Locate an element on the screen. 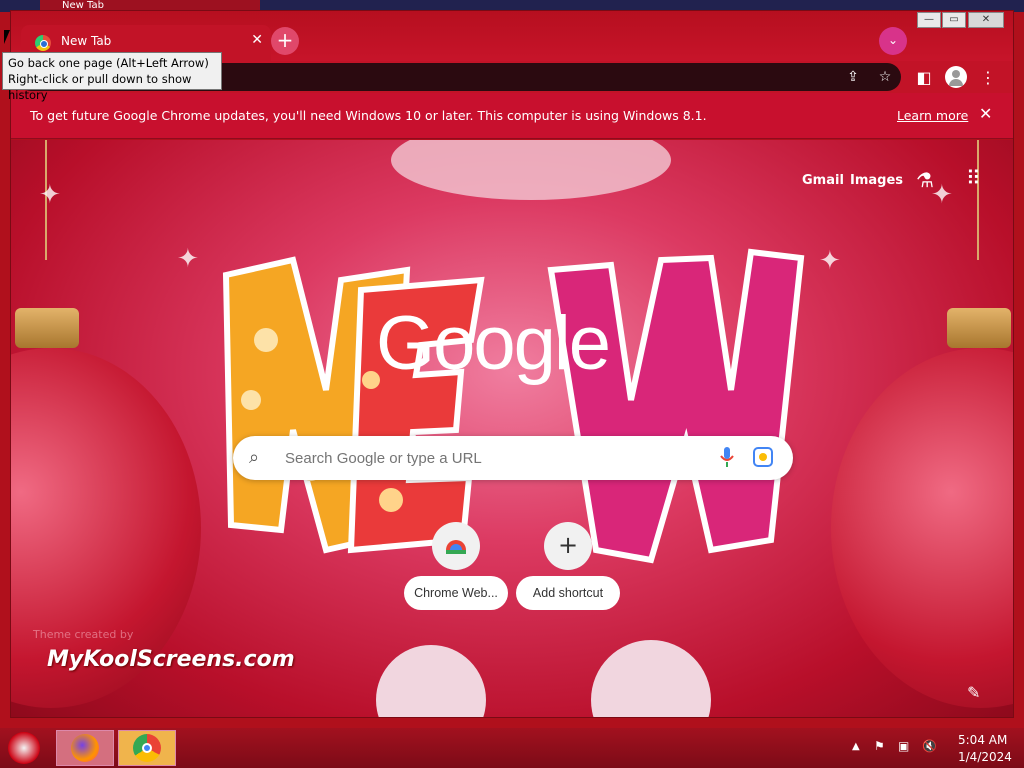  tab-close-icon: ✕ is located at coordinates (257, 40).